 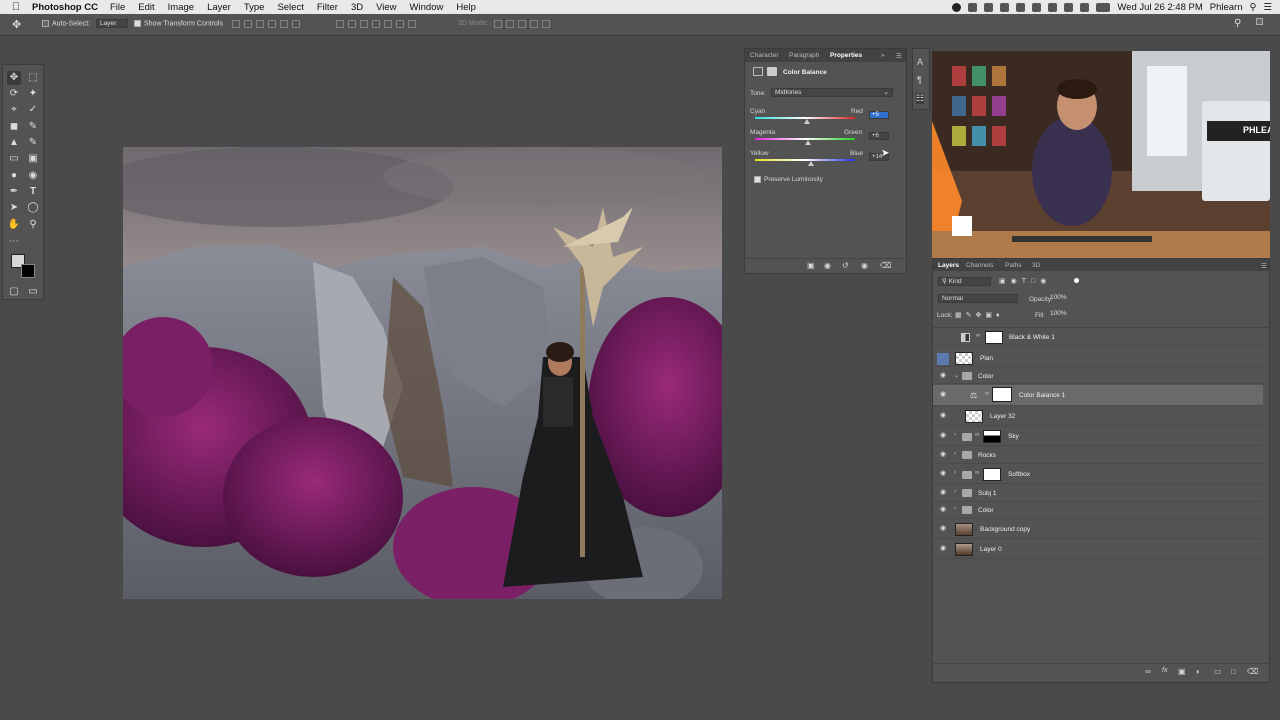 I want to click on magenta-green-value-field: +6, so click(x=879, y=136).